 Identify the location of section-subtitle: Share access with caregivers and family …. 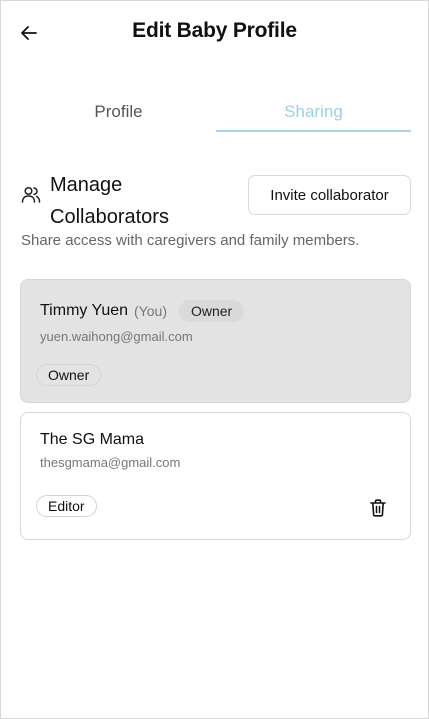
(190, 240).